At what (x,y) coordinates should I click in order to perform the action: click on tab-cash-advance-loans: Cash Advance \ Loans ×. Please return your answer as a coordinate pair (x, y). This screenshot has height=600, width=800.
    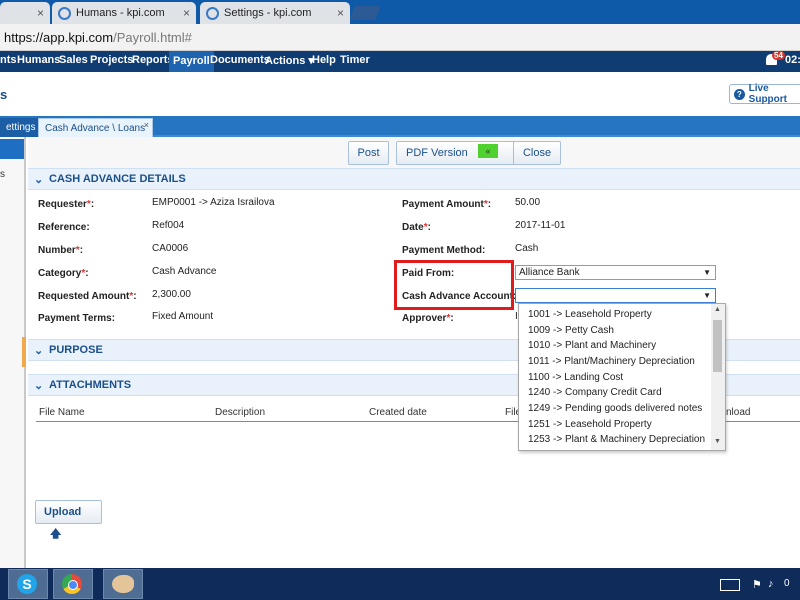
    Looking at the image, I should click on (95, 127).